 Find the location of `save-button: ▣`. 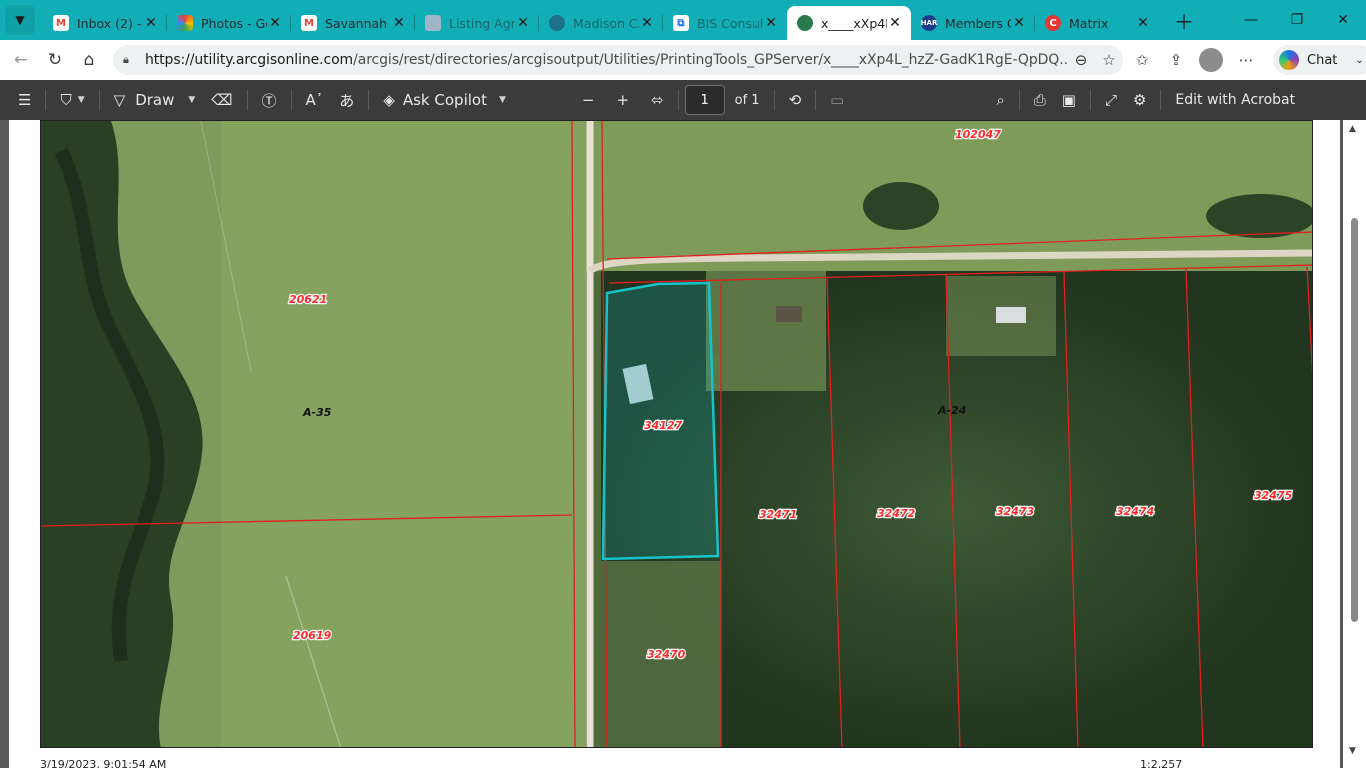

save-button: ▣ is located at coordinates (1069, 100).